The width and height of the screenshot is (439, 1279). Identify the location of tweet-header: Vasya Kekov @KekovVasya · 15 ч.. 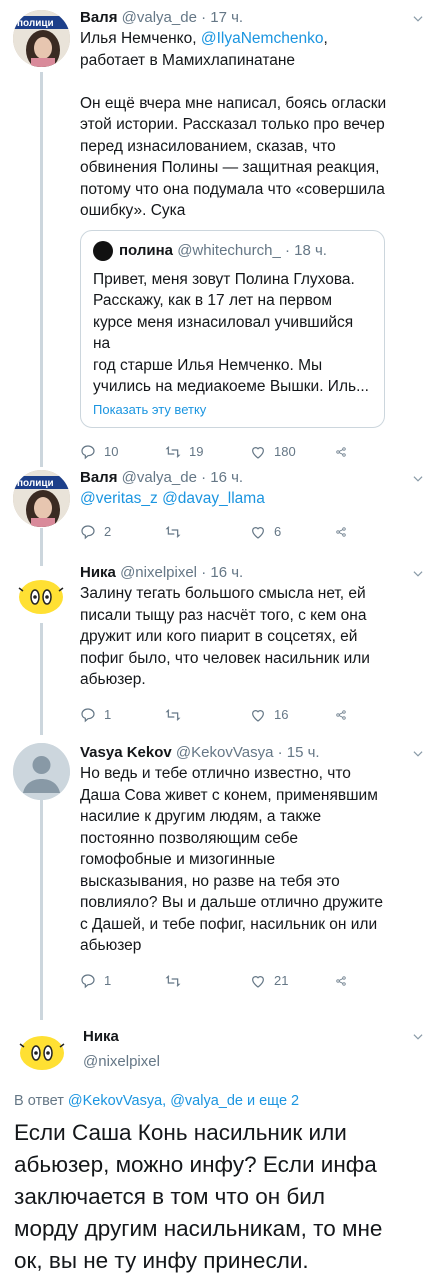
(200, 752).